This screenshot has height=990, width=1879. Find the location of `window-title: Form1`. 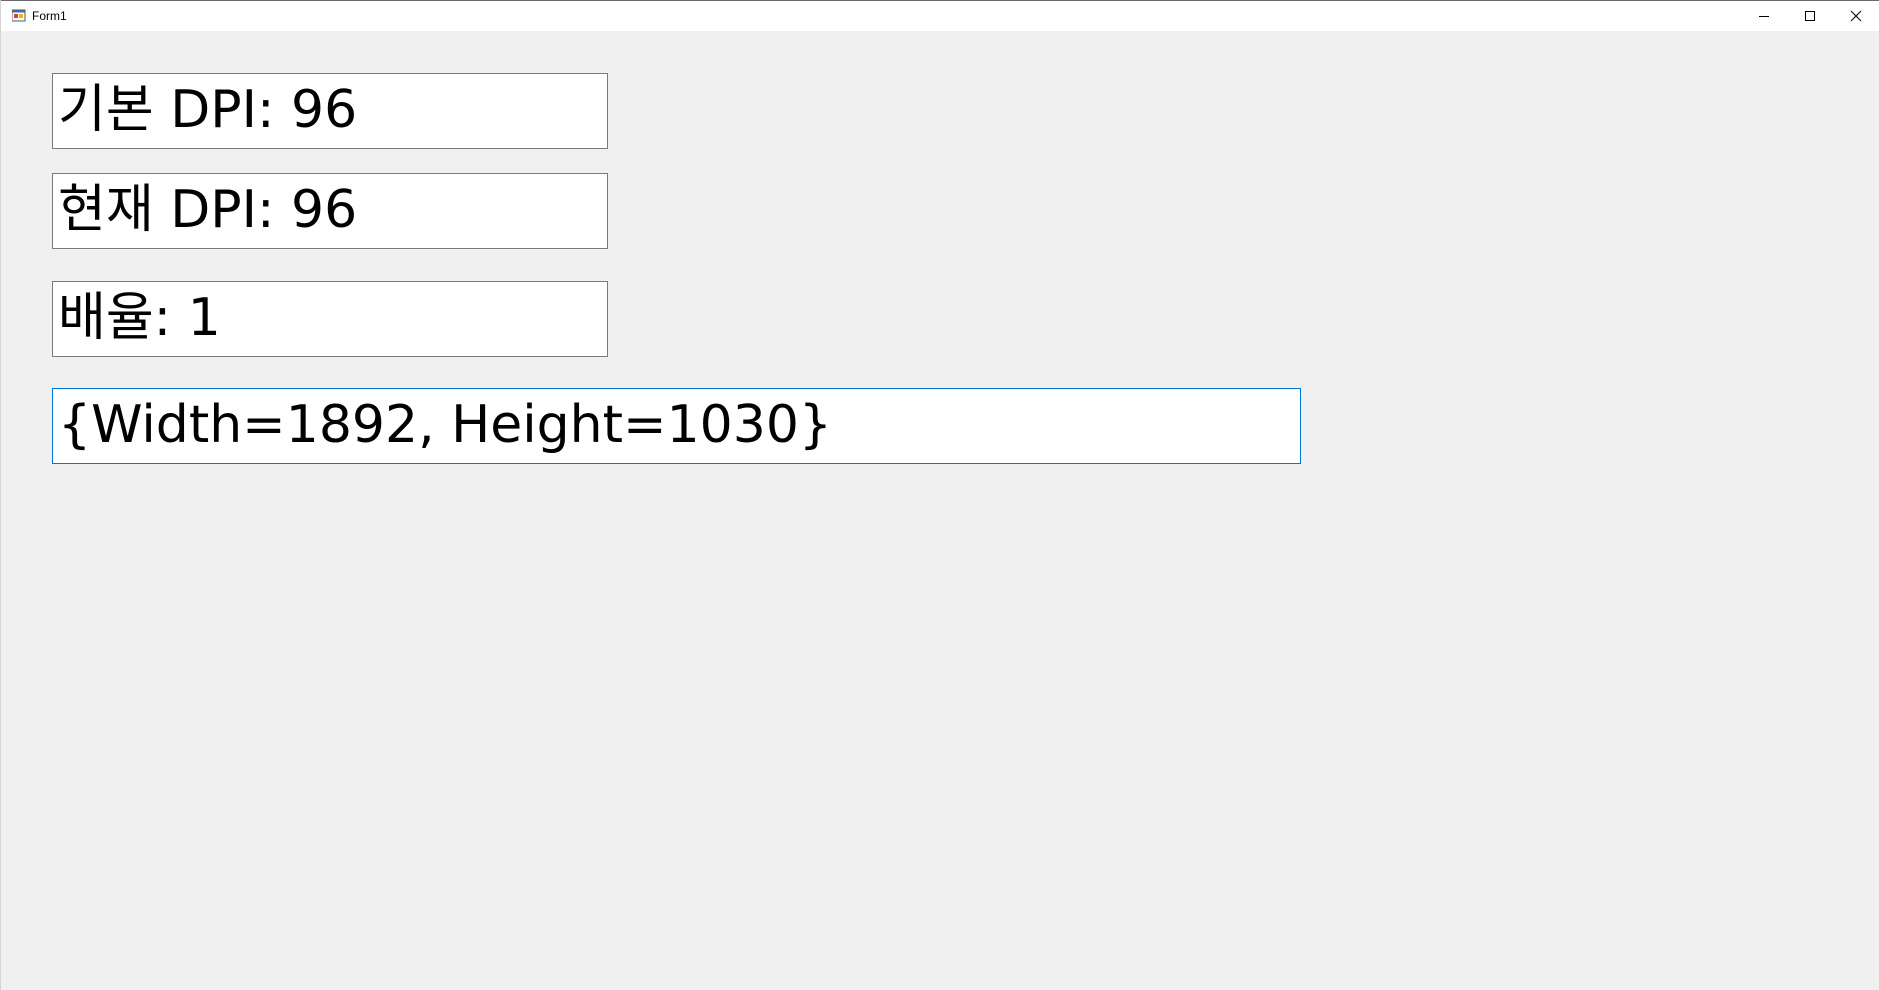

window-title: Form1 is located at coordinates (49, 16).